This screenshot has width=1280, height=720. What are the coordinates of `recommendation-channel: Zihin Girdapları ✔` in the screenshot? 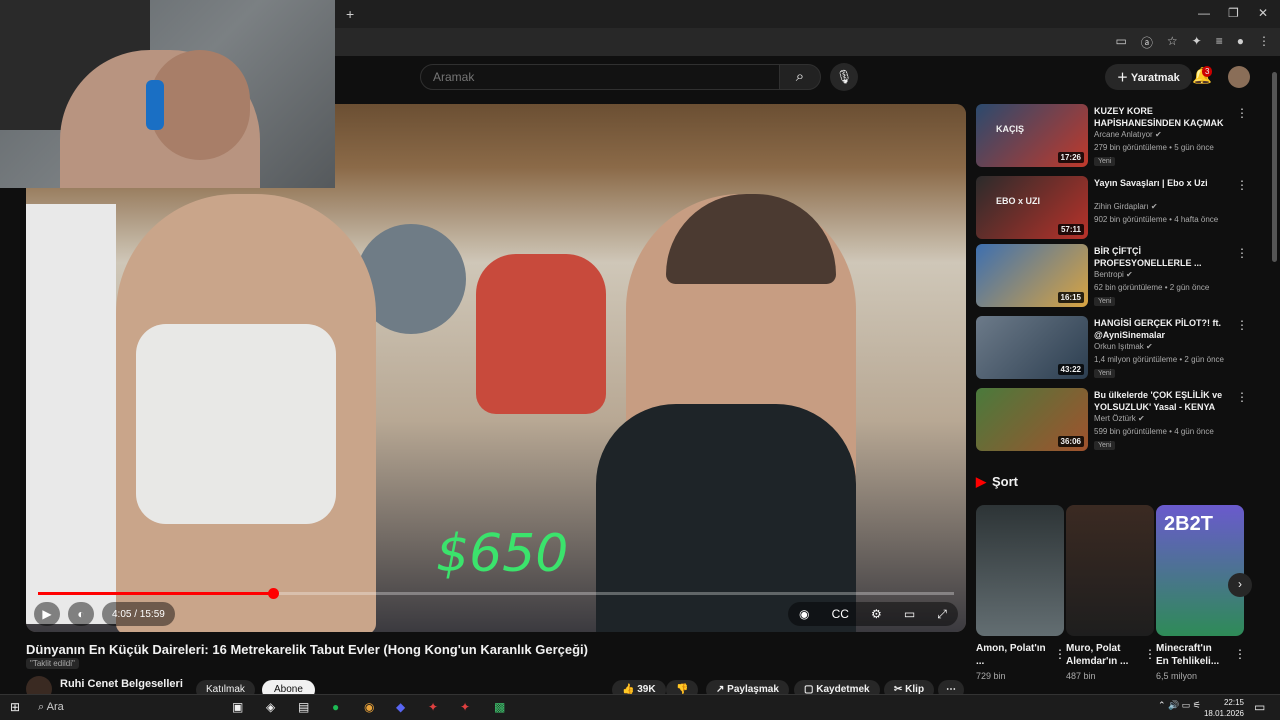 It's located at (1126, 206).